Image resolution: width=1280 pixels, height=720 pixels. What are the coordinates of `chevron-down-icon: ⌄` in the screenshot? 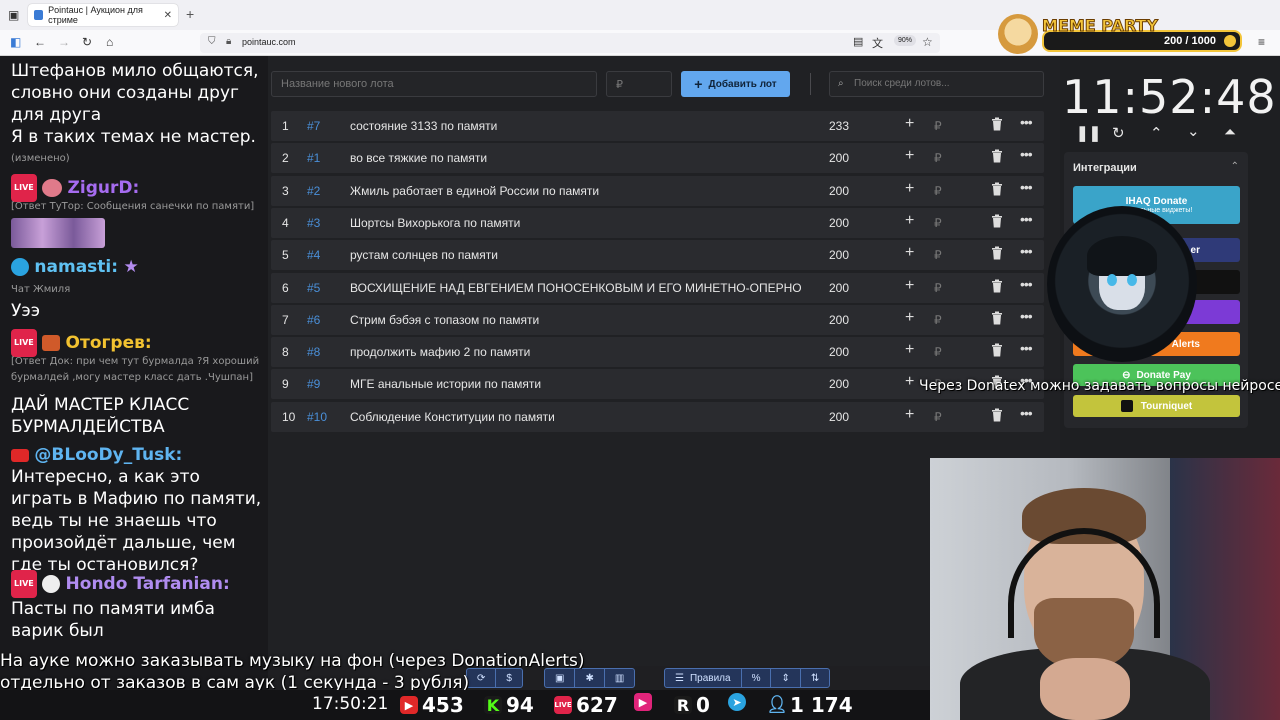 It's located at (1193, 131).